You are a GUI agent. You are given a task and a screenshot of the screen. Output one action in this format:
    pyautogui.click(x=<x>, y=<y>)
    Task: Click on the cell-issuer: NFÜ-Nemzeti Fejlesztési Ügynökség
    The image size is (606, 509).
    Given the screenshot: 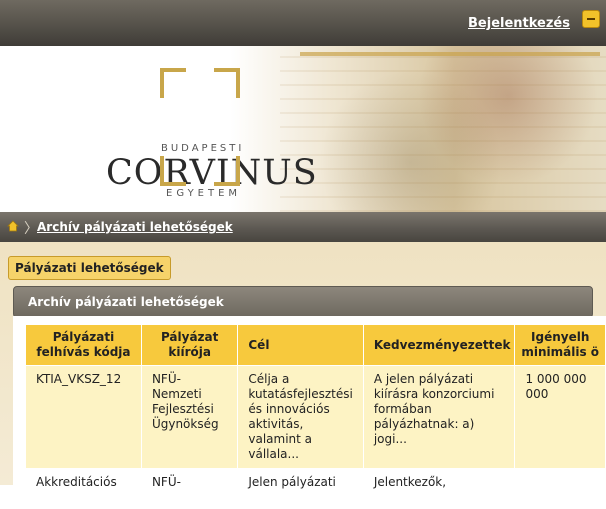 What is the action you would take?
    pyautogui.click(x=189, y=417)
    